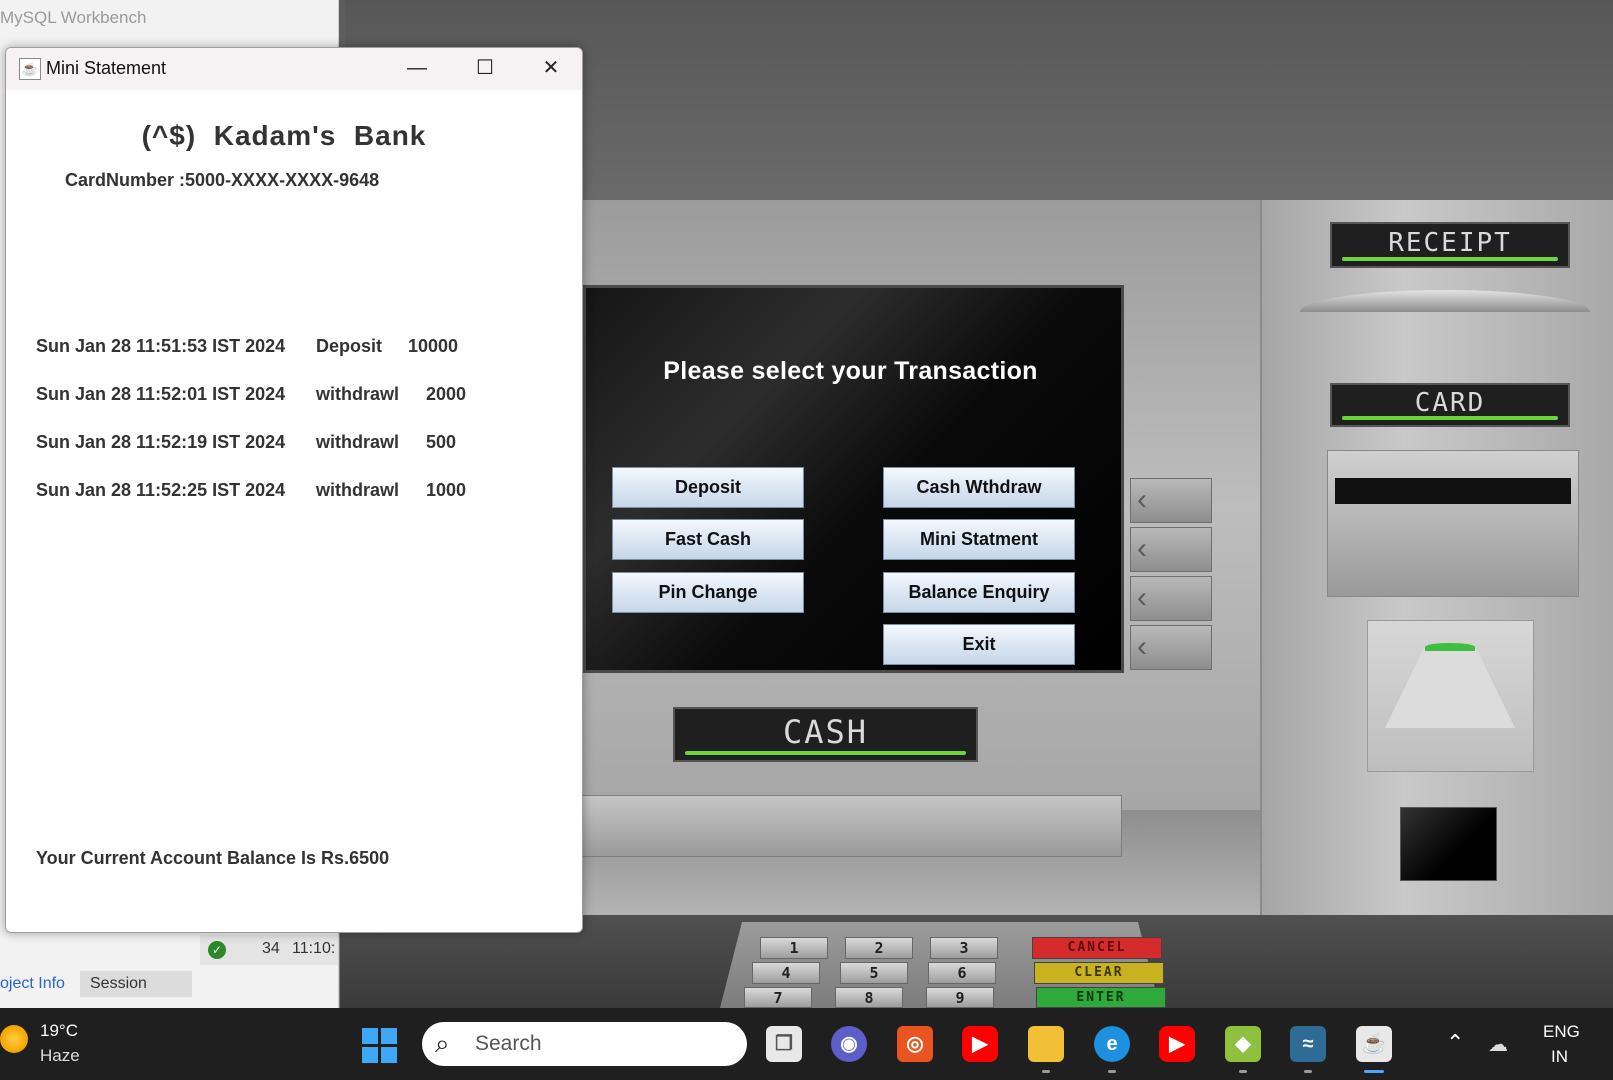  What do you see at coordinates (14, 1039) in the screenshot?
I see `weather-sun-icon` at bounding box center [14, 1039].